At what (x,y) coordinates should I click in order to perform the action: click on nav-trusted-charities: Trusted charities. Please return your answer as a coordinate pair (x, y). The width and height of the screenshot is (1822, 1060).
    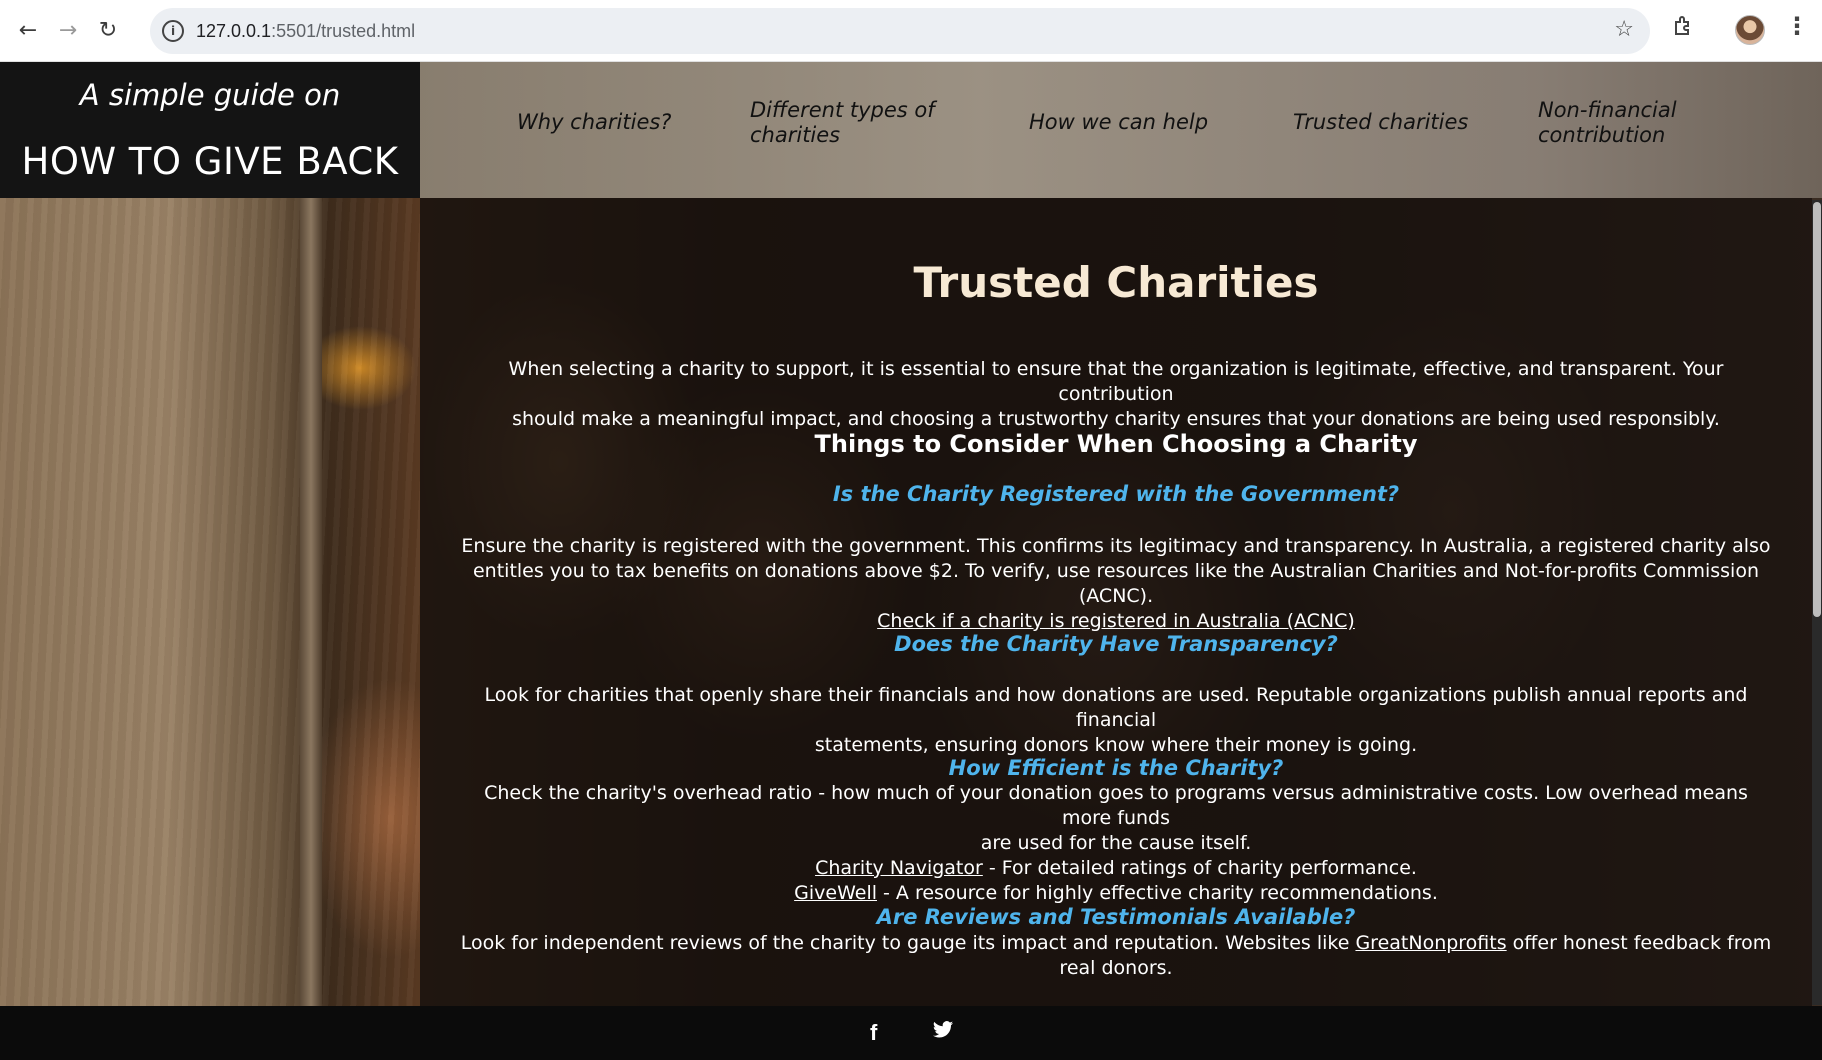
    Looking at the image, I should click on (1380, 122).